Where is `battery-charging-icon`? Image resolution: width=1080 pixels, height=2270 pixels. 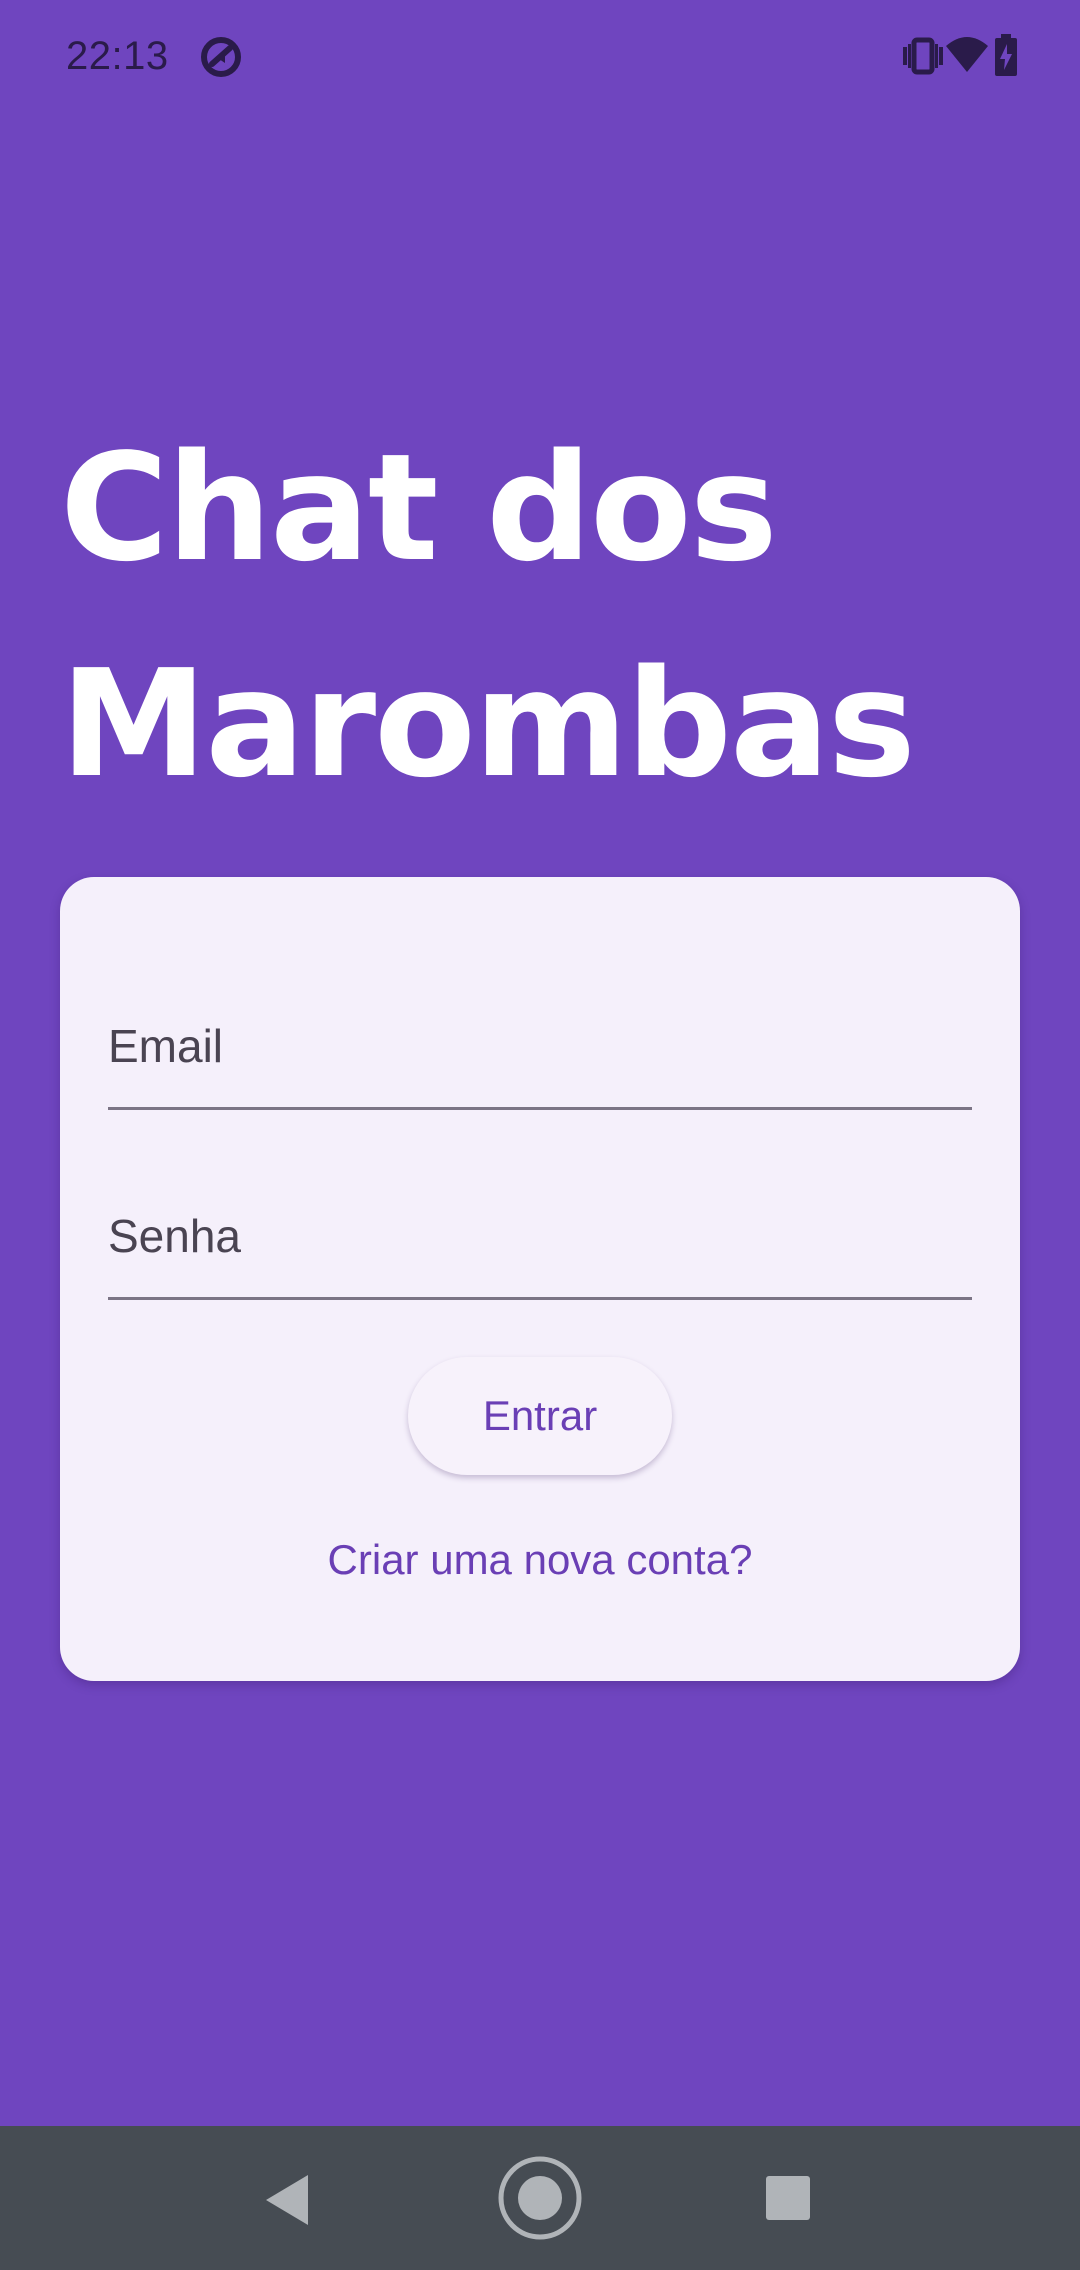 battery-charging-icon is located at coordinates (1006, 55).